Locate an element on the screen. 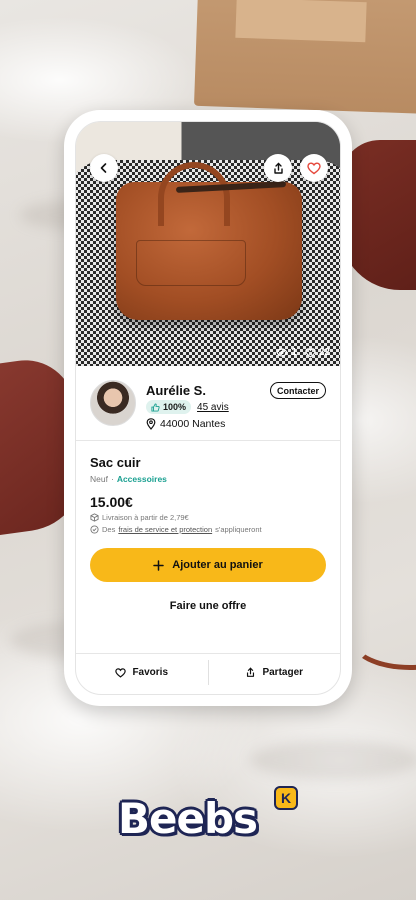  eye-icon is located at coordinates (282, 352).